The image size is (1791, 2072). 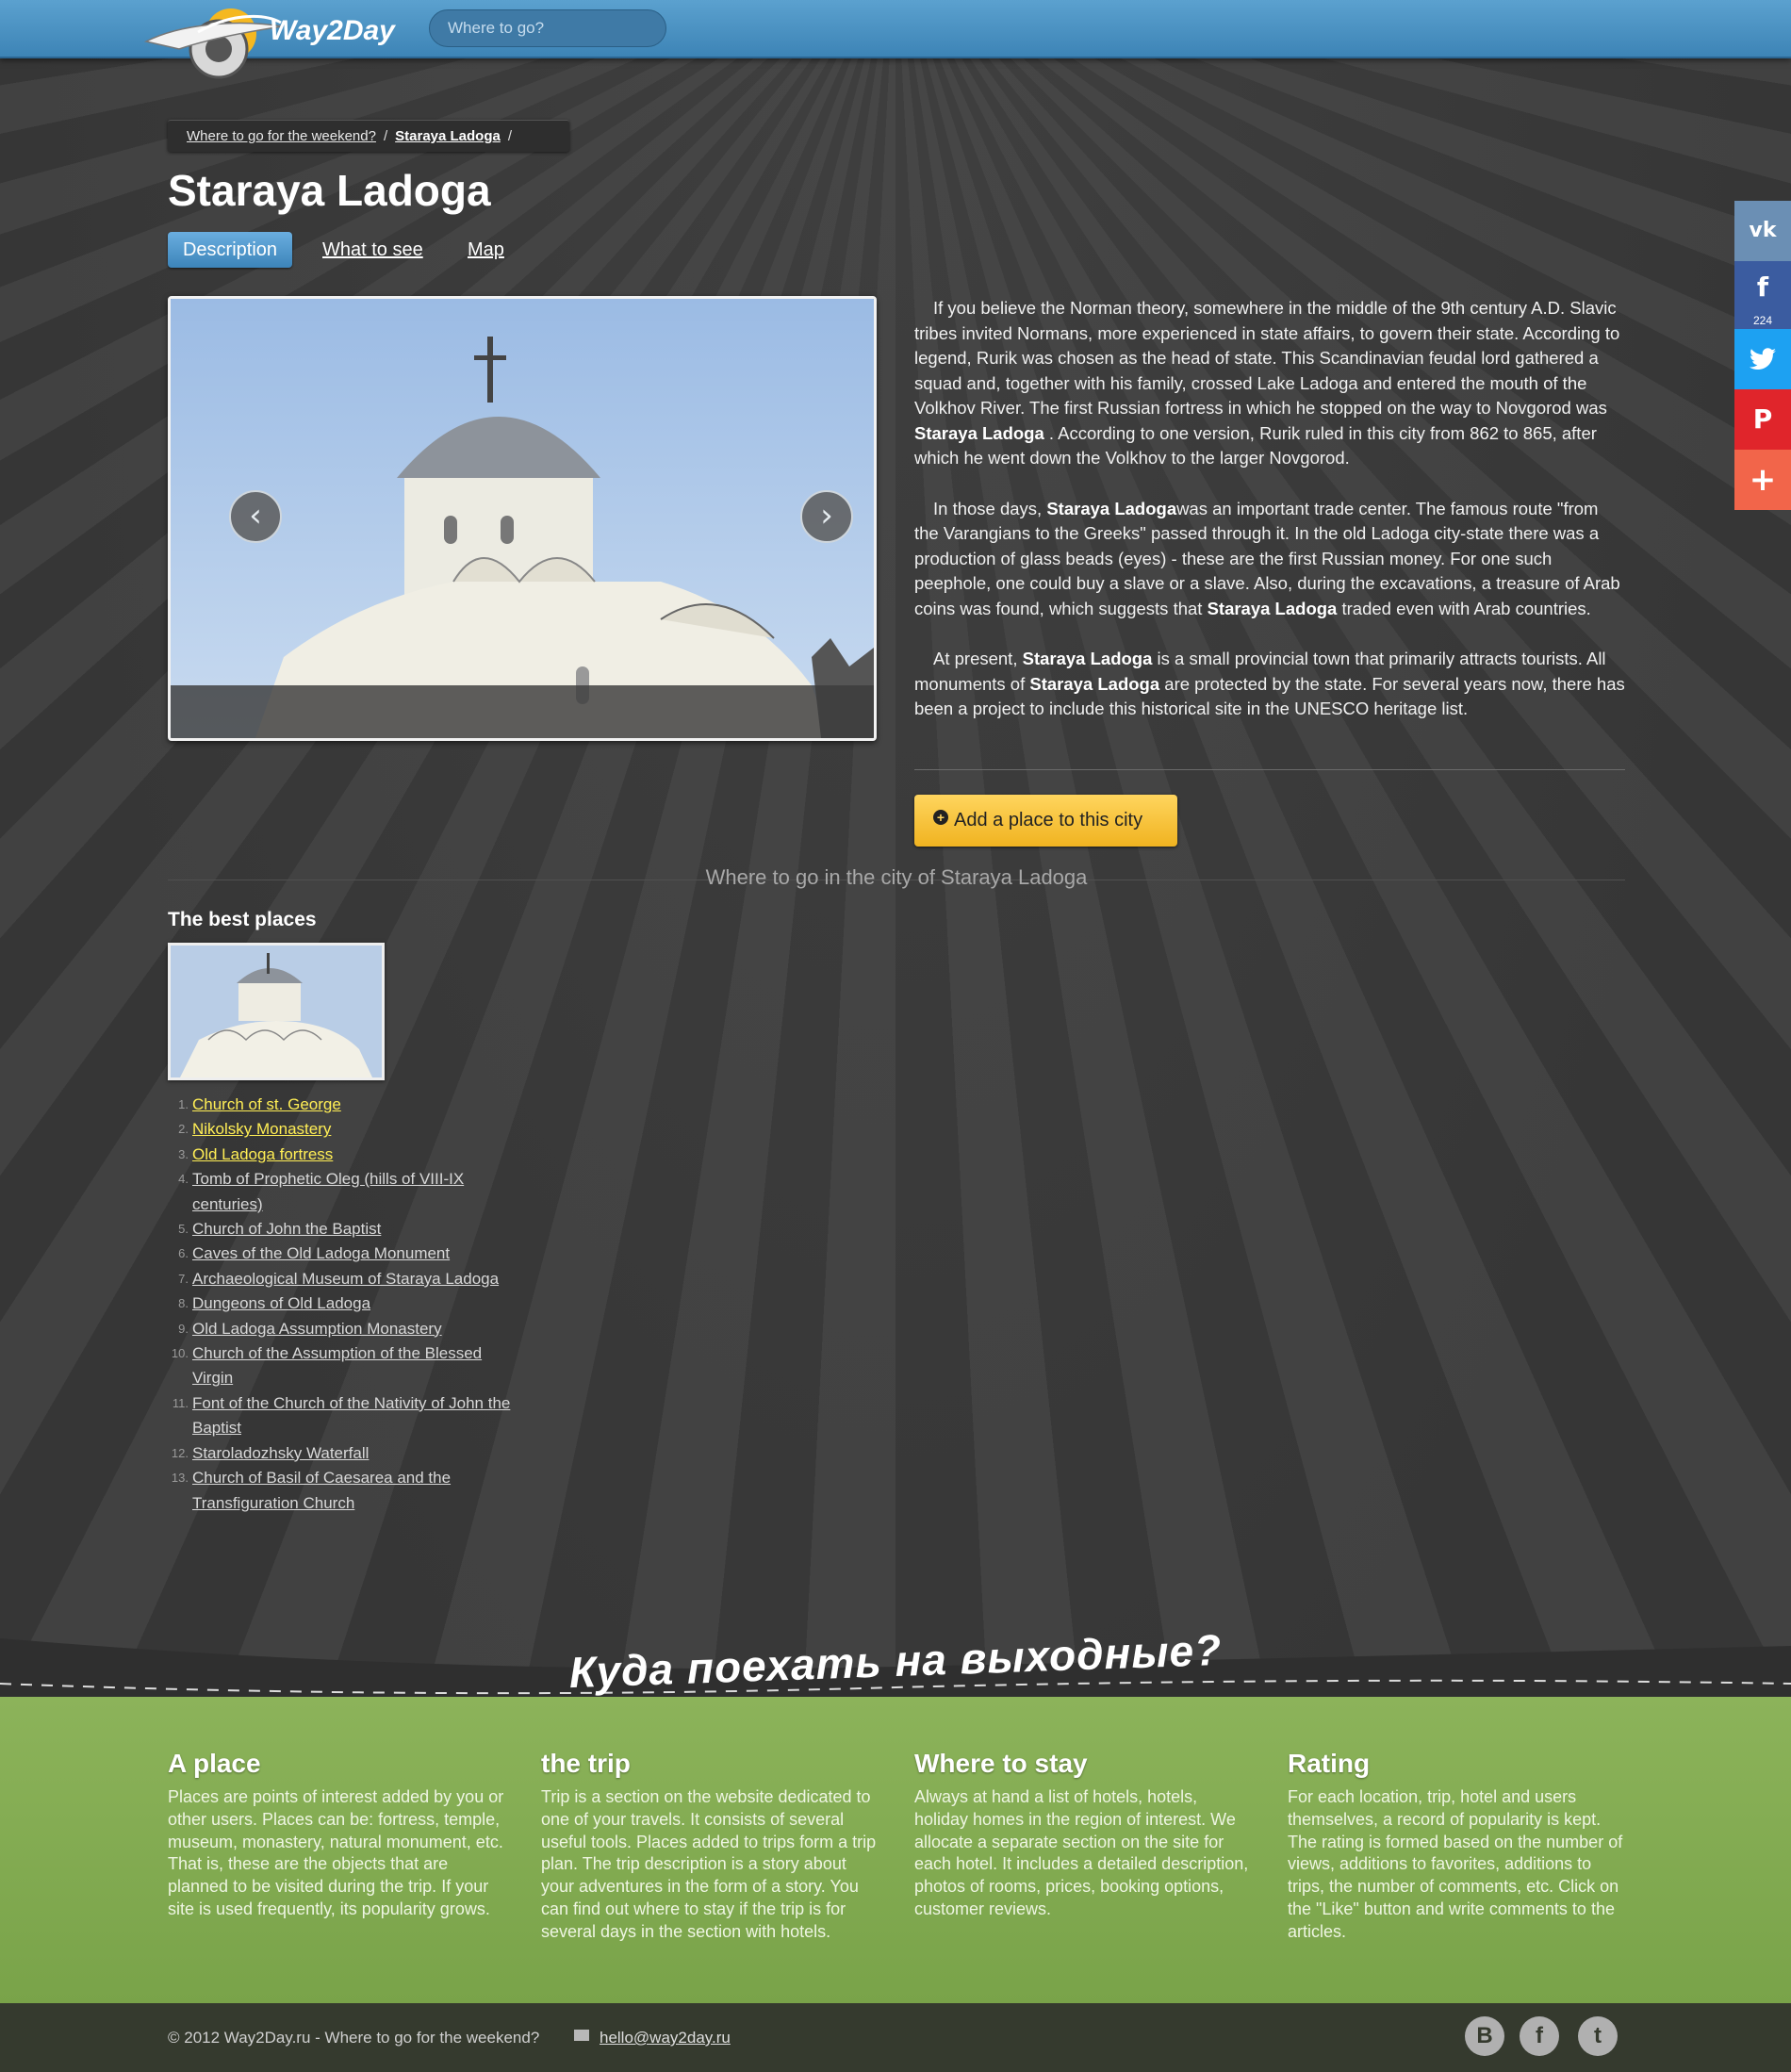 I want to click on page-title: Staraya Ladoga, so click(x=329, y=190).